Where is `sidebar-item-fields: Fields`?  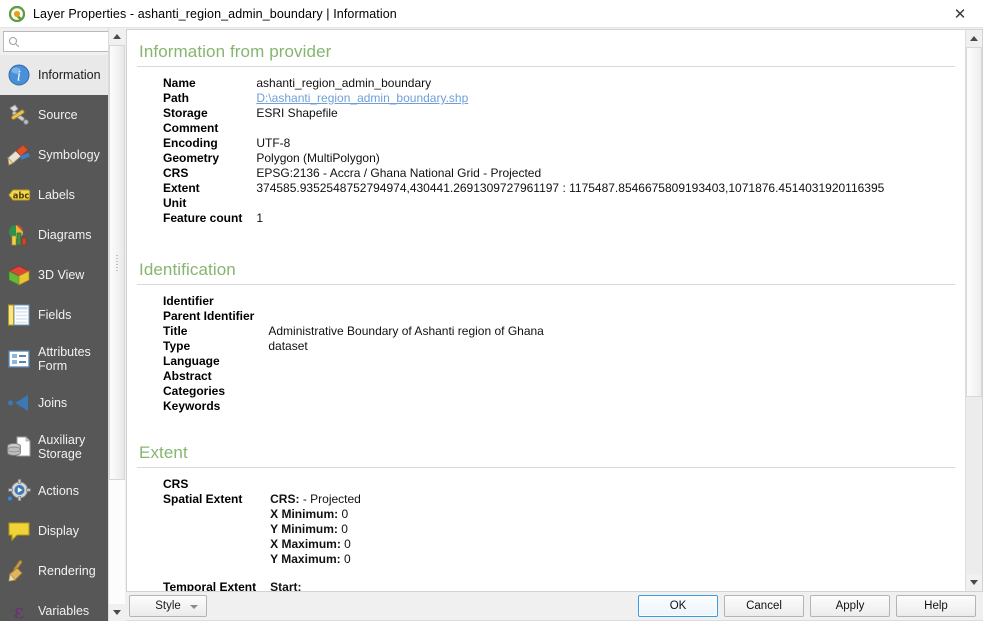 sidebar-item-fields: Fields is located at coordinates (54, 315).